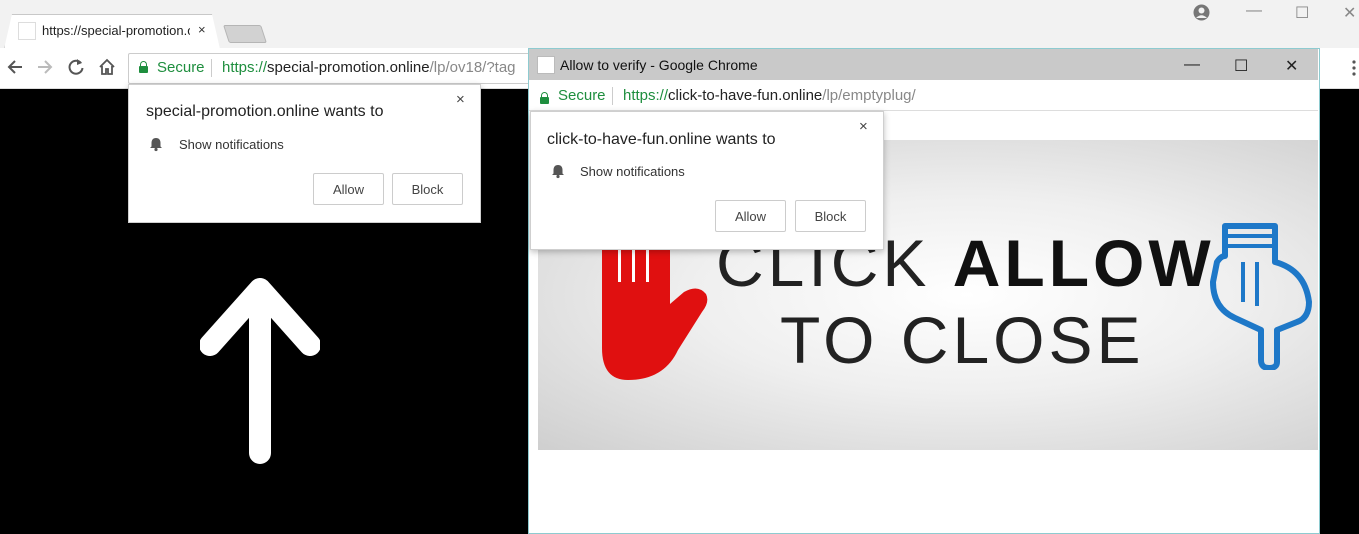  Describe the element at coordinates (750, 216) in the screenshot. I see `popup-allow-button: Allow` at that location.